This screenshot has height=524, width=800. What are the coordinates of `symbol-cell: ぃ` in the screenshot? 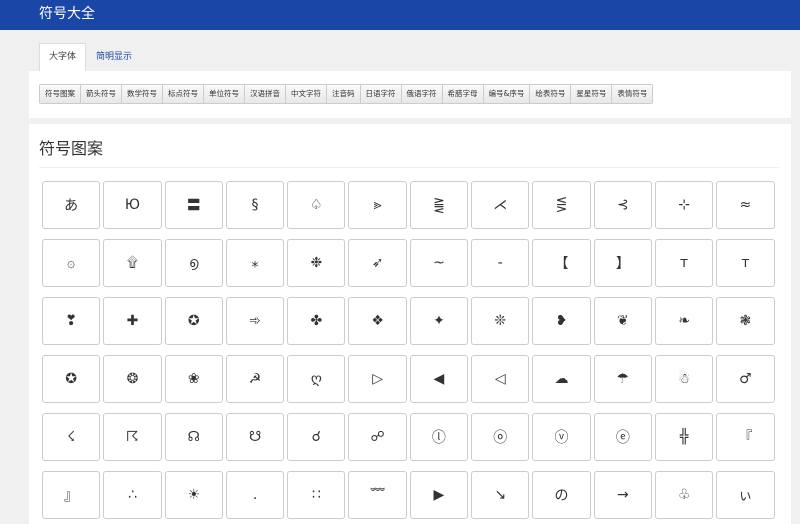 It's located at (745, 495).